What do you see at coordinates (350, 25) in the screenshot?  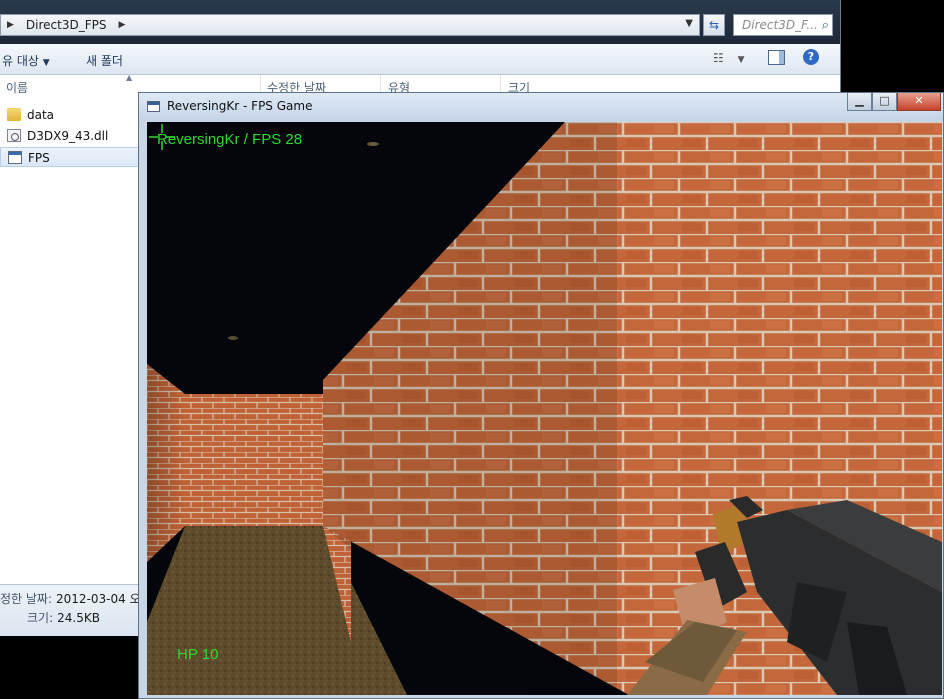 I see `address-bar: ▶ Direct3D_FPS ▶ ▼` at bounding box center [350, 25].